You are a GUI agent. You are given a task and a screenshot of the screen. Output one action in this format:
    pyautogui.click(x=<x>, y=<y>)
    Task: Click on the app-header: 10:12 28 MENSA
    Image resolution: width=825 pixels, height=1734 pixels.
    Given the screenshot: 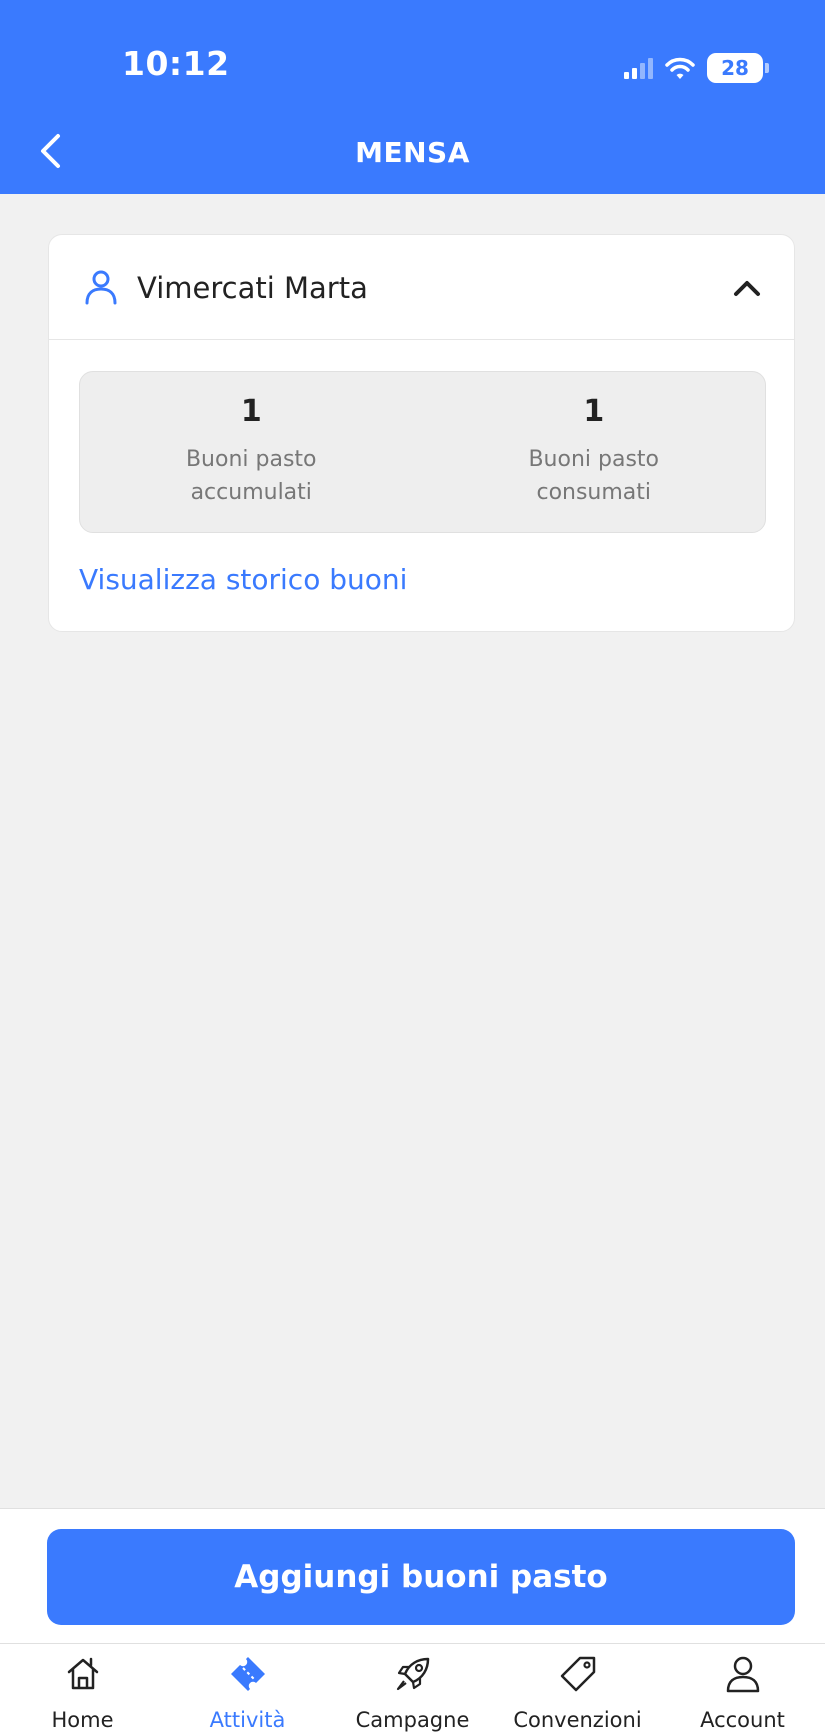 What is the action you would take?
    pyautogui.click(x=412, y=97)
    